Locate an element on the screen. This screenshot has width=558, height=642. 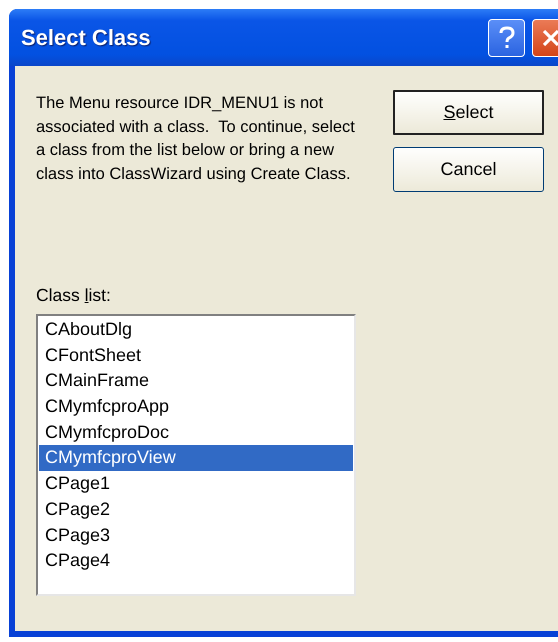
close-icon is located at coordinates (549, 38).